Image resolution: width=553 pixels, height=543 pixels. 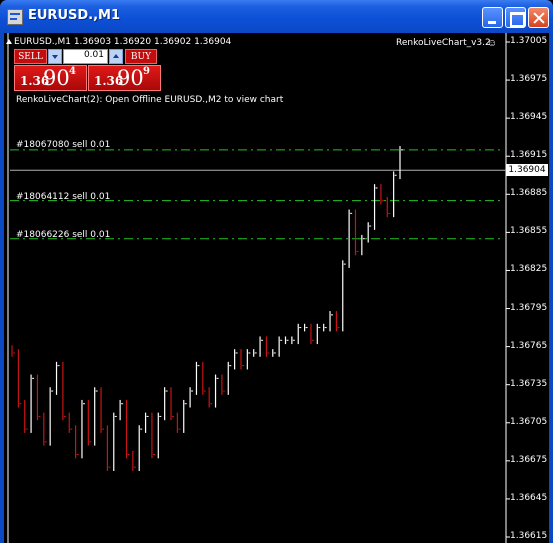 I want to click on sell-button: SELL, so click(x=30, y=56).